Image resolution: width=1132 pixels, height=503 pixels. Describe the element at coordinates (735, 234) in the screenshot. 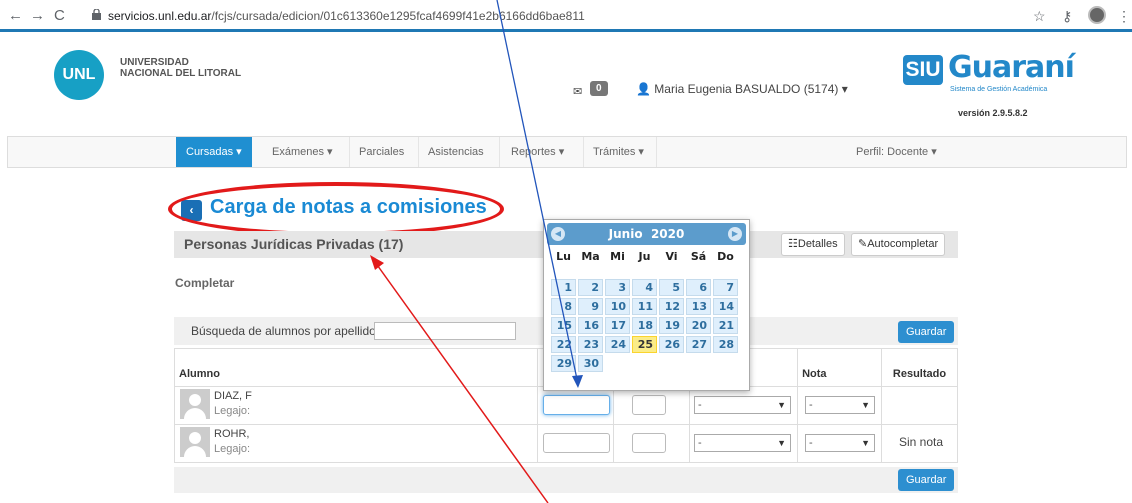

I see `next-month-icon: ▶` at that location.